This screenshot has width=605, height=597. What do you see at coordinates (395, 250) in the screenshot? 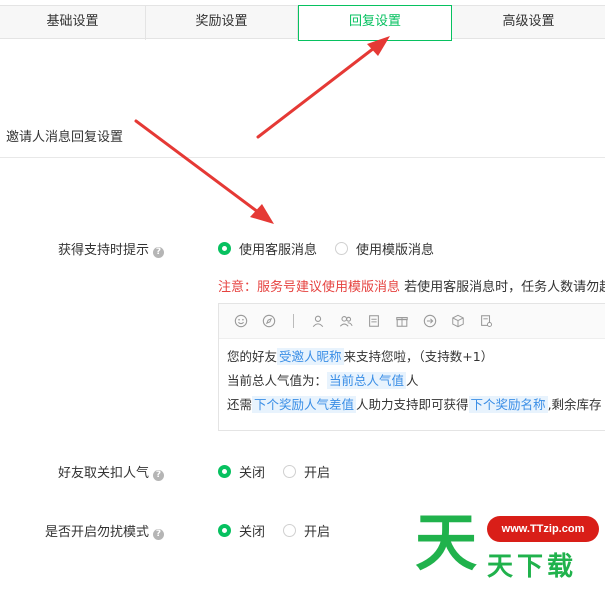
I see `radio-label: 使用模版消息` at bounding box center [395, 250].